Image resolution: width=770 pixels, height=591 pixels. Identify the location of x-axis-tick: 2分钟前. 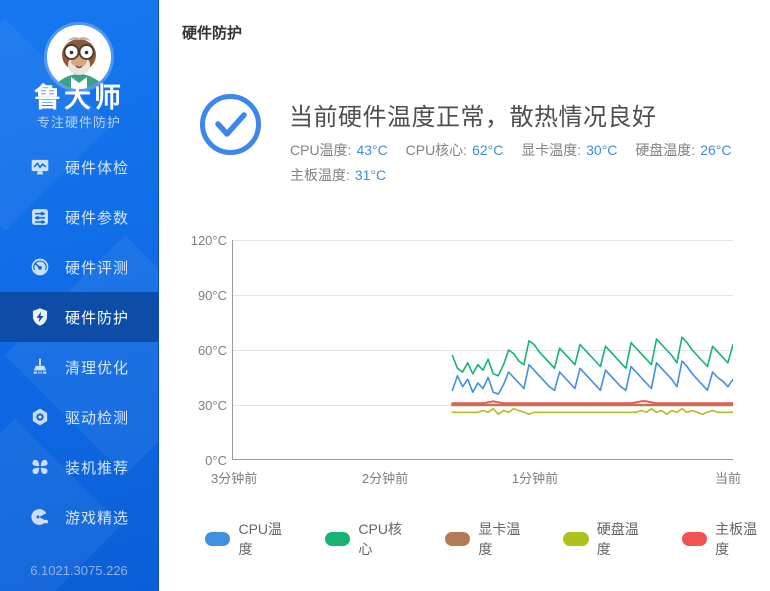
(385, 478).